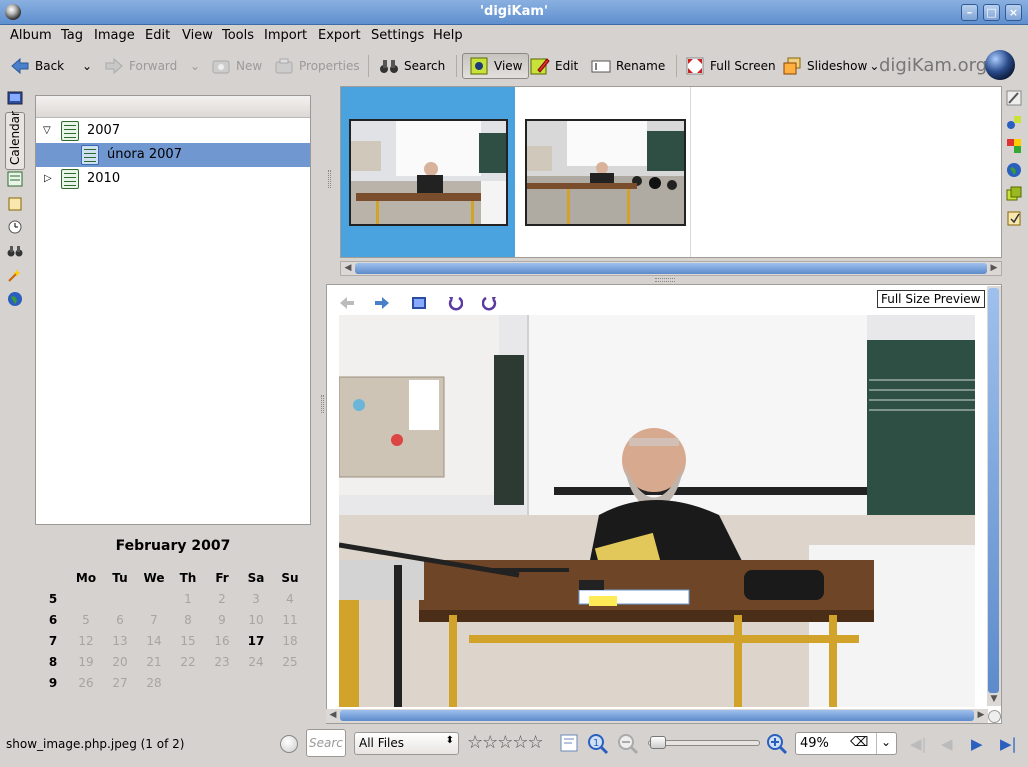  Describe the element at coordinates (455, 304) in the screenshot. I see `rotate-left-icon` at that location.